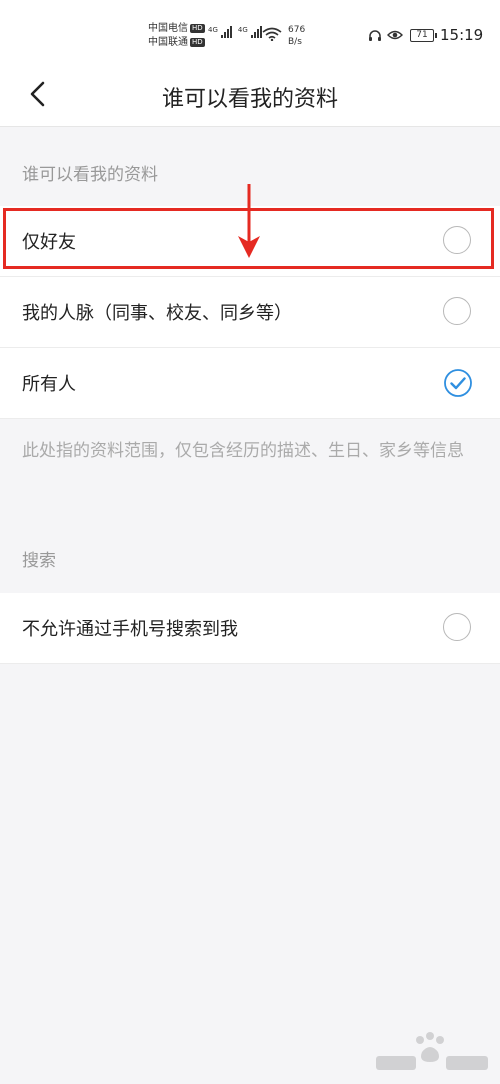  Describe the element at coordinates (297, 30) in the screenshot. I see `speed-value: 676` at that location.